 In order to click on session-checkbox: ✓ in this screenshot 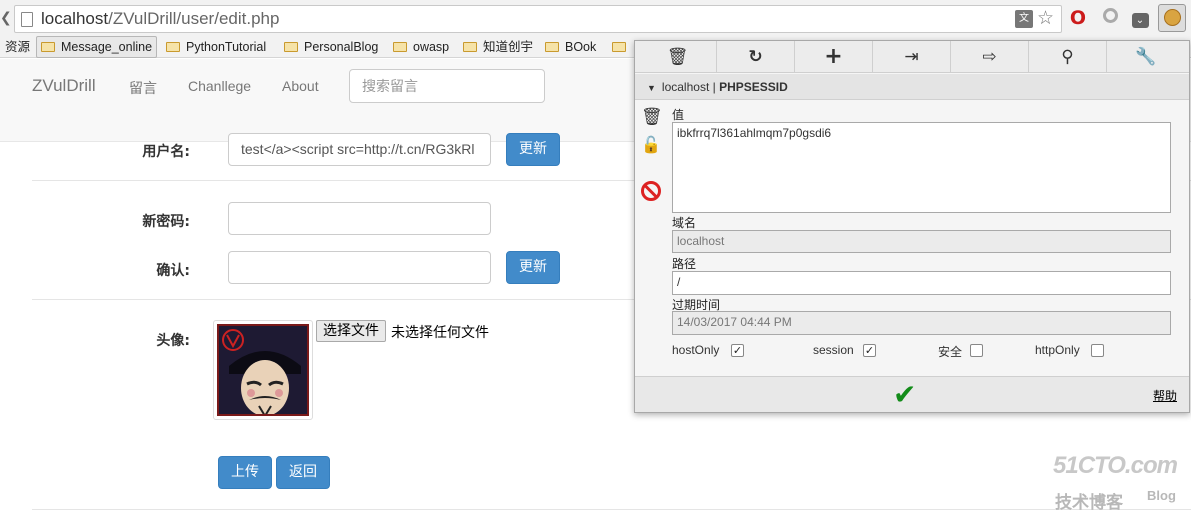, I will do `click(869, 350)`.